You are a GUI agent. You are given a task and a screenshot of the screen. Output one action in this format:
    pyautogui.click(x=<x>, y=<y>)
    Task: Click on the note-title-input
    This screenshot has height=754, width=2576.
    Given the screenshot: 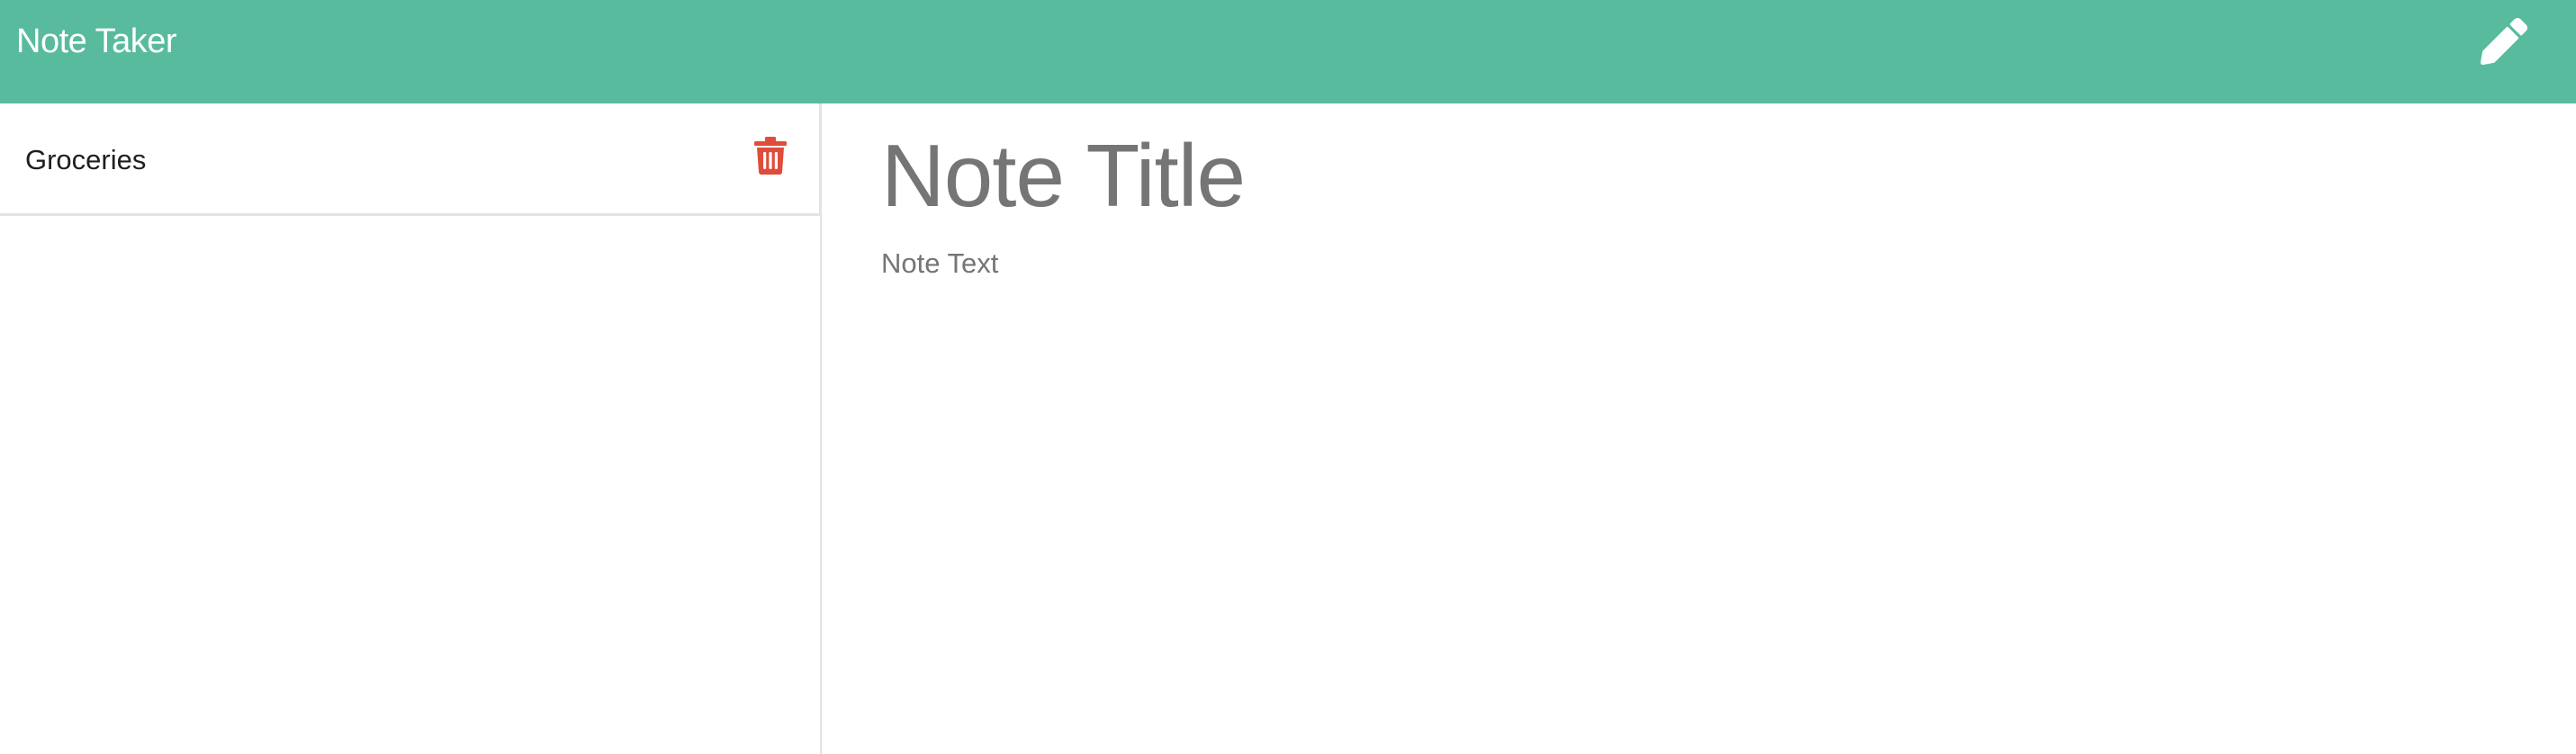 What is the action you would take?
    pyautogui.click(x=1556, y=175)
    